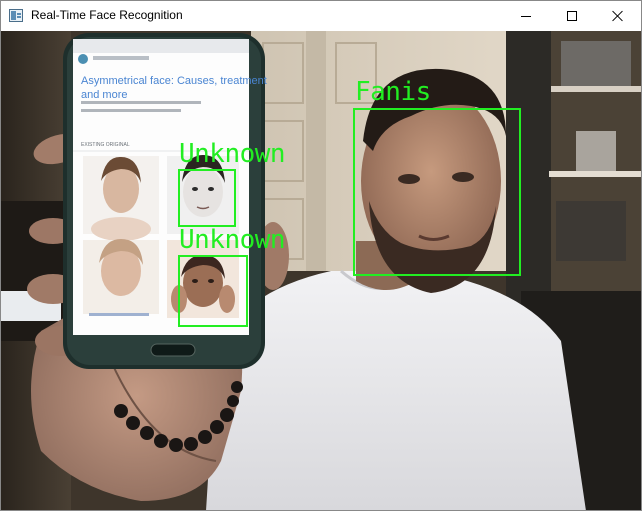  I want to click on face-box-fanis, so click(437, 192).